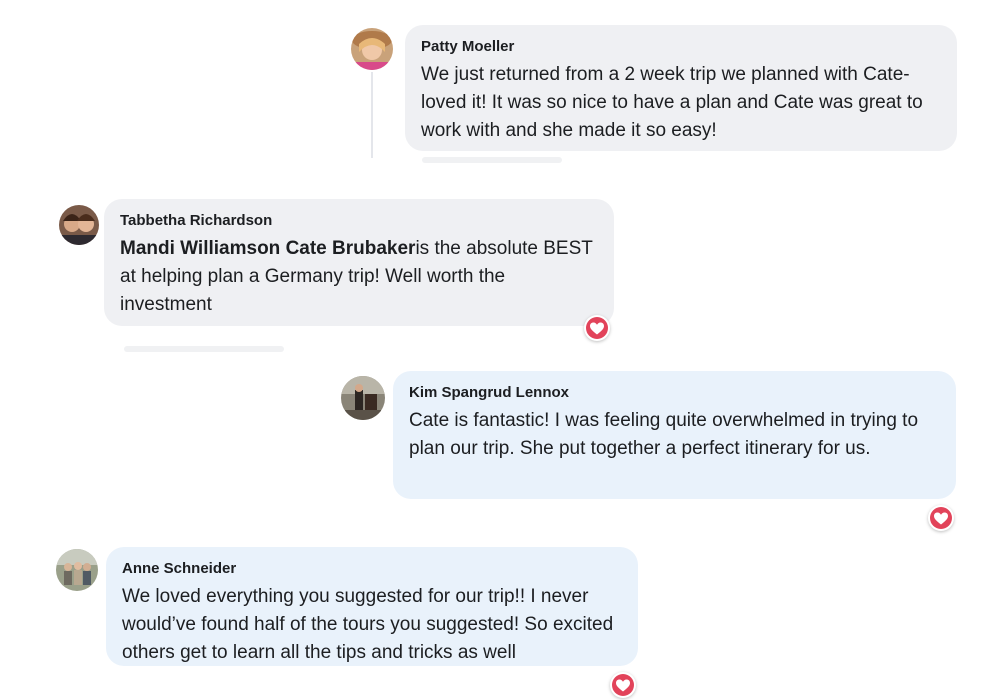  Describe the element at coordinates (674, 393) in the screenshot. I see `comment-author: Kim Spangrud Lennox` at that location.